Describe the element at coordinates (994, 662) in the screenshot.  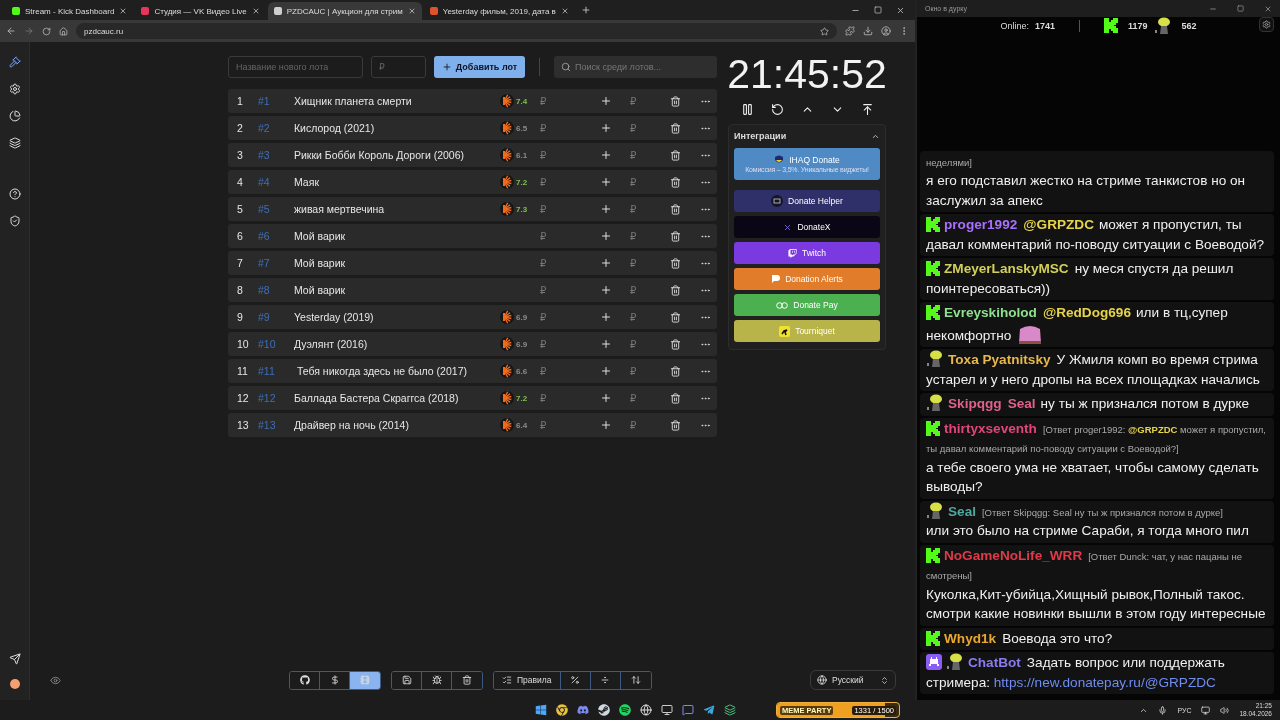
I see `username: ChatBot` at that location.